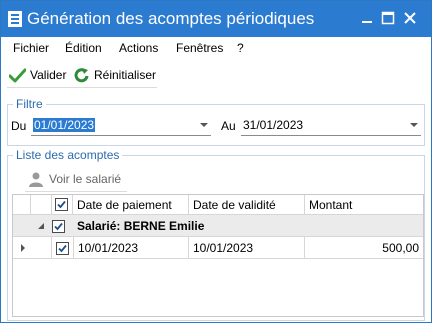  Describe the element at coordinates (171, 18) in the screenshot. I see `window-title: Génération des acomptes périodiques` at that location.